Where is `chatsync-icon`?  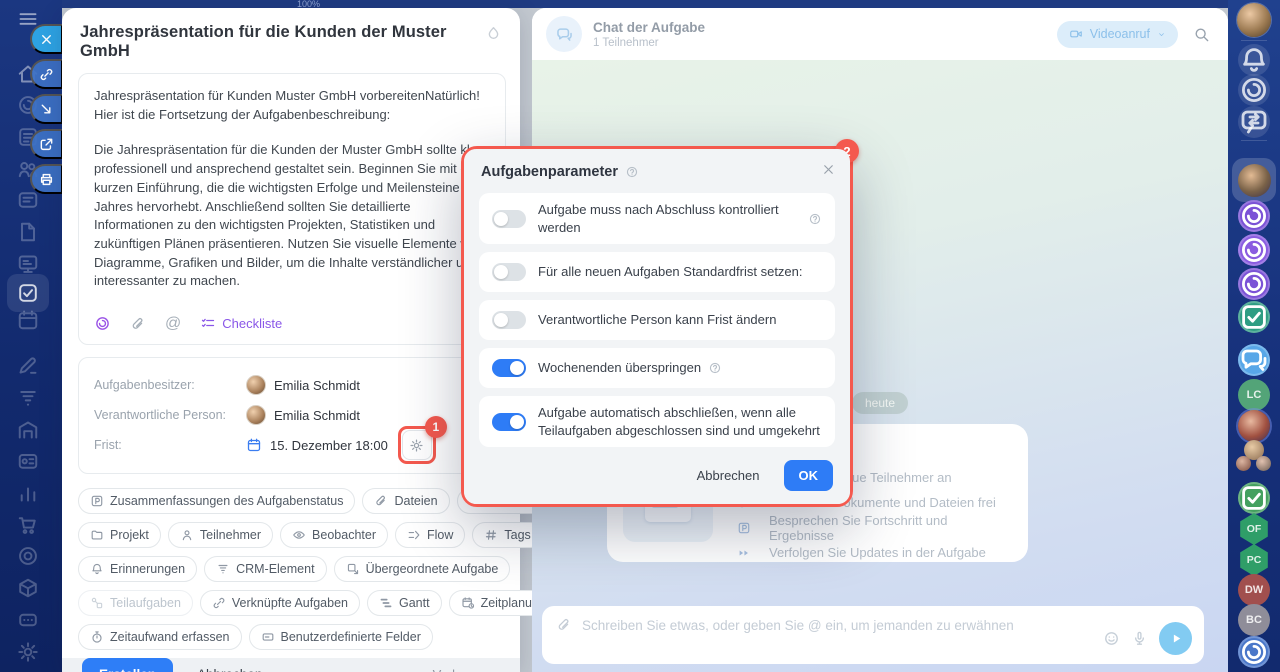
chatsync-icon is located at coordinates (1254, 122).